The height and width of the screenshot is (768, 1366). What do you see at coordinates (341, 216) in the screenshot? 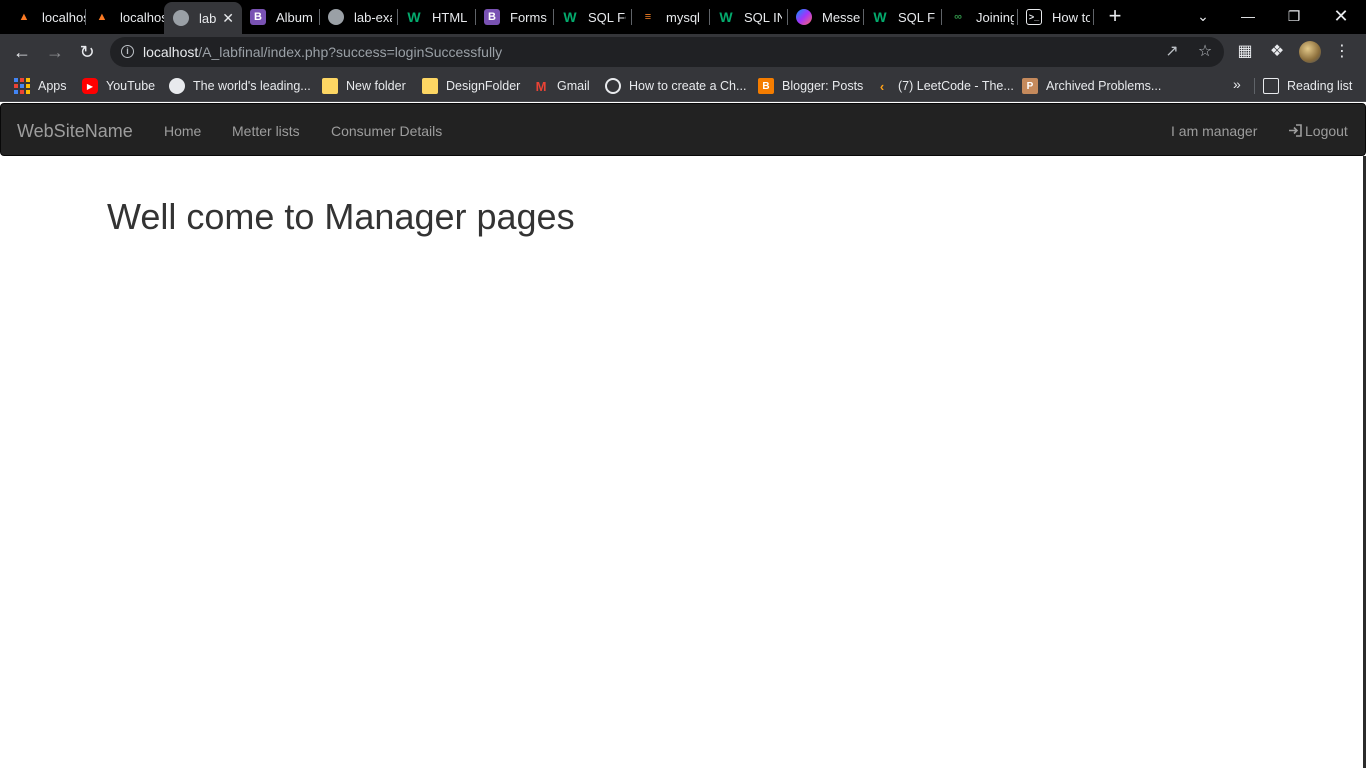
I see `page-title: Well come to Manager pages` at bounding box center [341, 216].